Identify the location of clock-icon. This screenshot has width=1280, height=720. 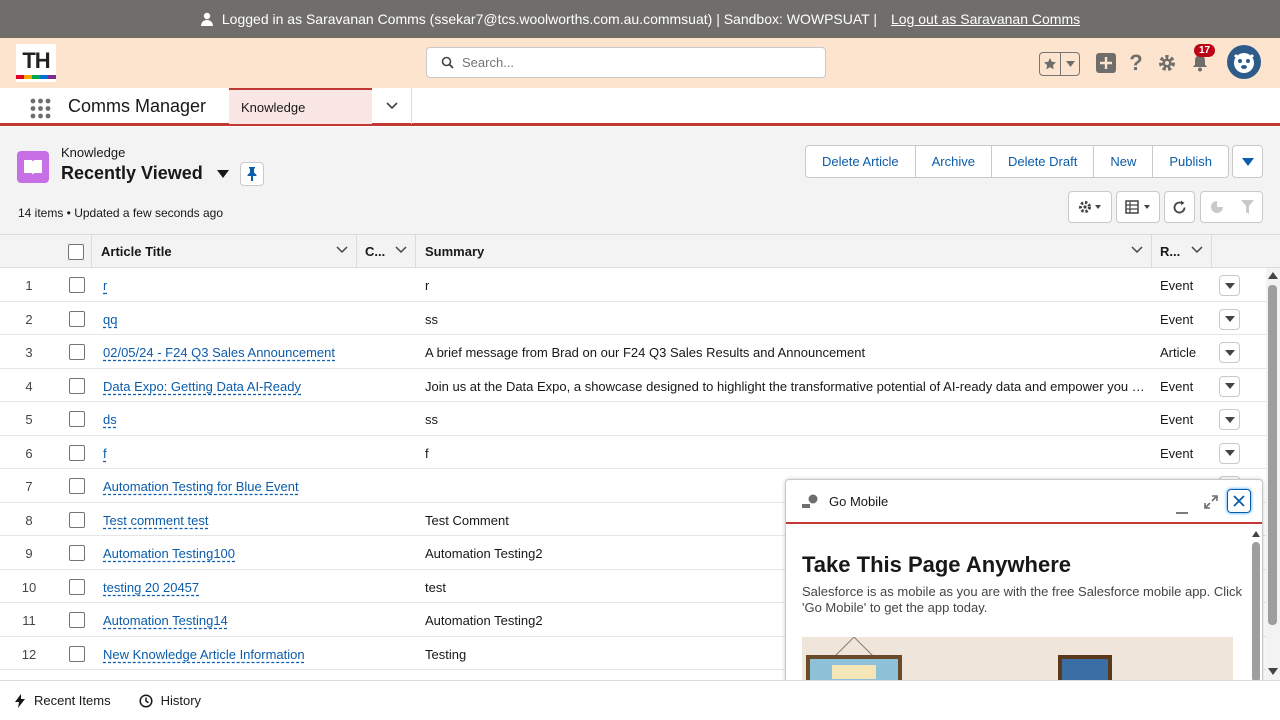
(146, 700).